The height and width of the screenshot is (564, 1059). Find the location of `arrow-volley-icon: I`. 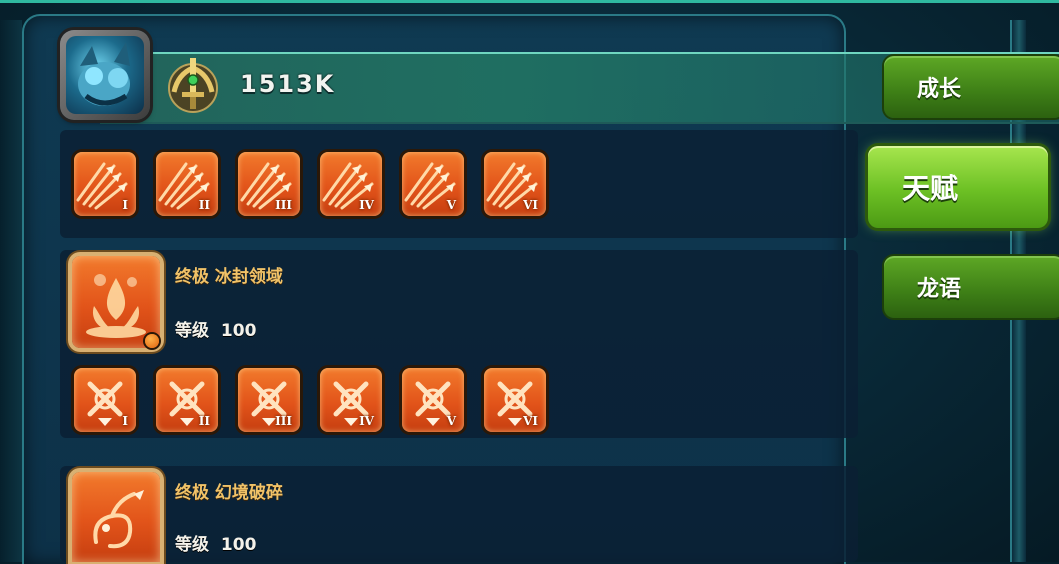

arrow-volley-icon: I is located at coordinates (105, 184).